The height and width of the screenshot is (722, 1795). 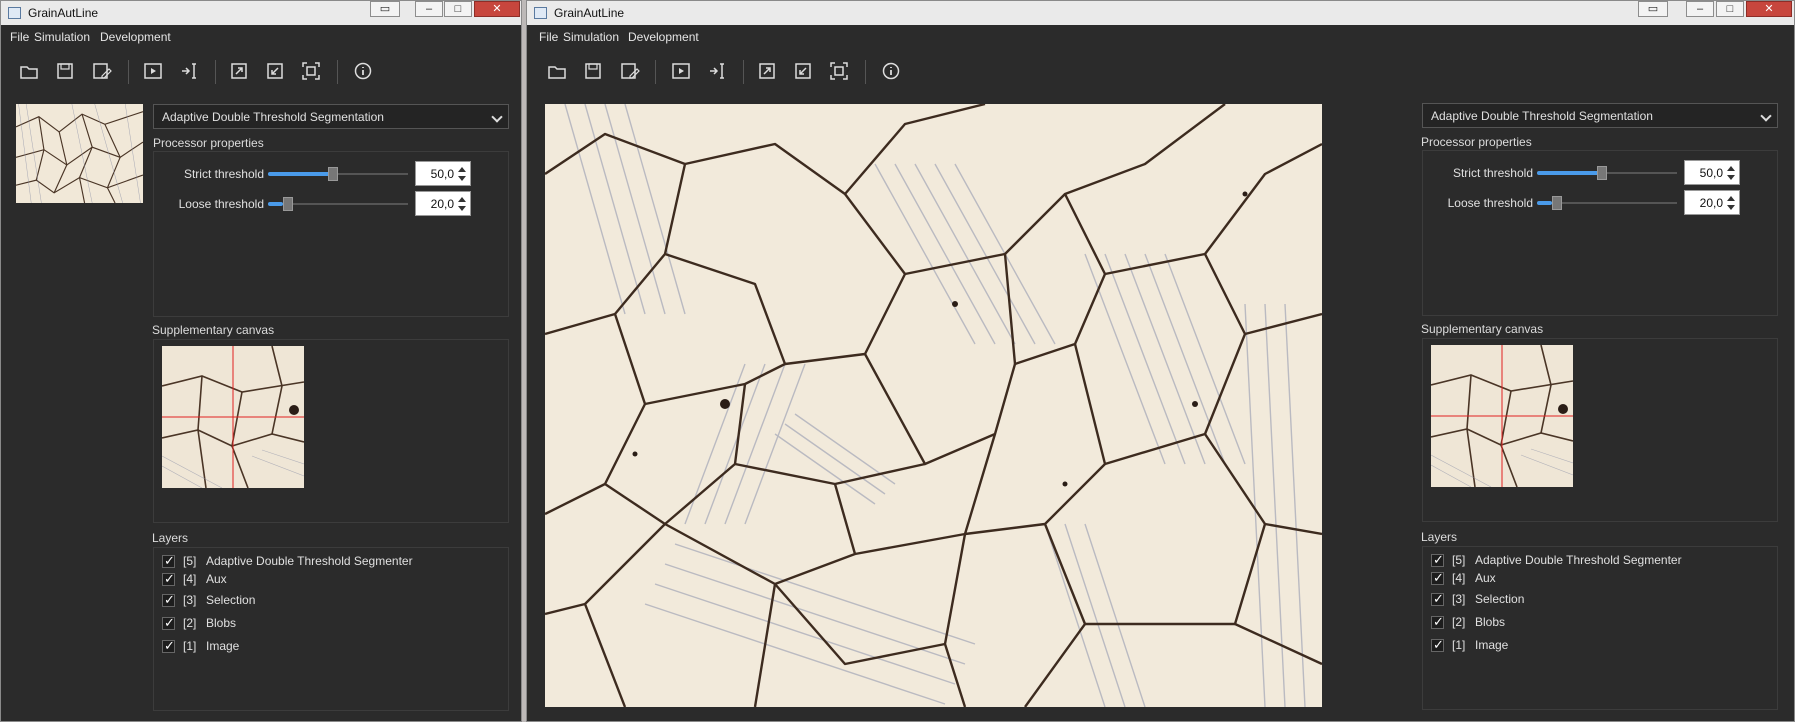 What do you see at coordinates (14, 13) in the screenshot?
I see `app-icon` at bounding box center [14, 13].